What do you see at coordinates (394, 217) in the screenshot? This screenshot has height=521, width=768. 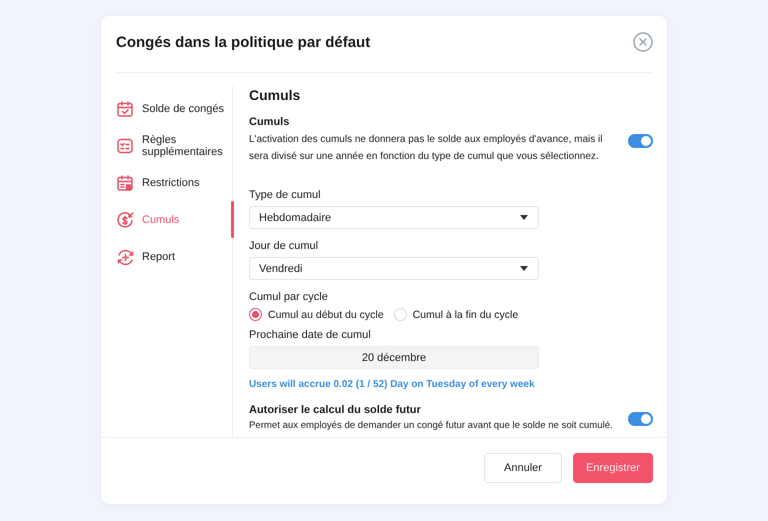 I see `dropdown: Hebdomadaire` at bounding box center [394, 217].